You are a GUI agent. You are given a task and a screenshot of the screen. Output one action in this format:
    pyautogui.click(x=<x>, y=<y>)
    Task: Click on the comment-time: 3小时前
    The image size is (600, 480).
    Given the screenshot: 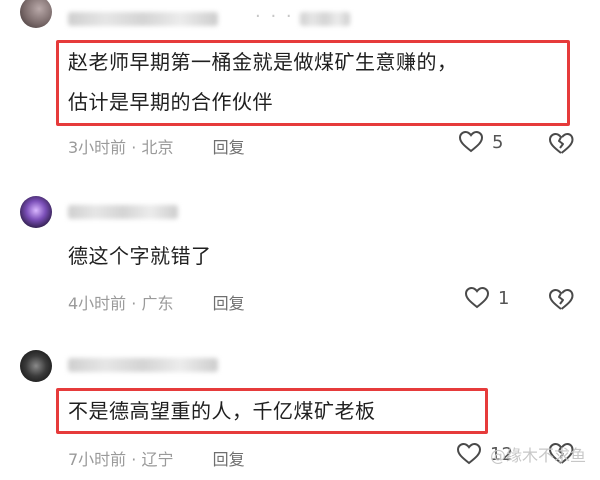 What is the action you would take?
    pyautogui.click(x=97, y=147)
    